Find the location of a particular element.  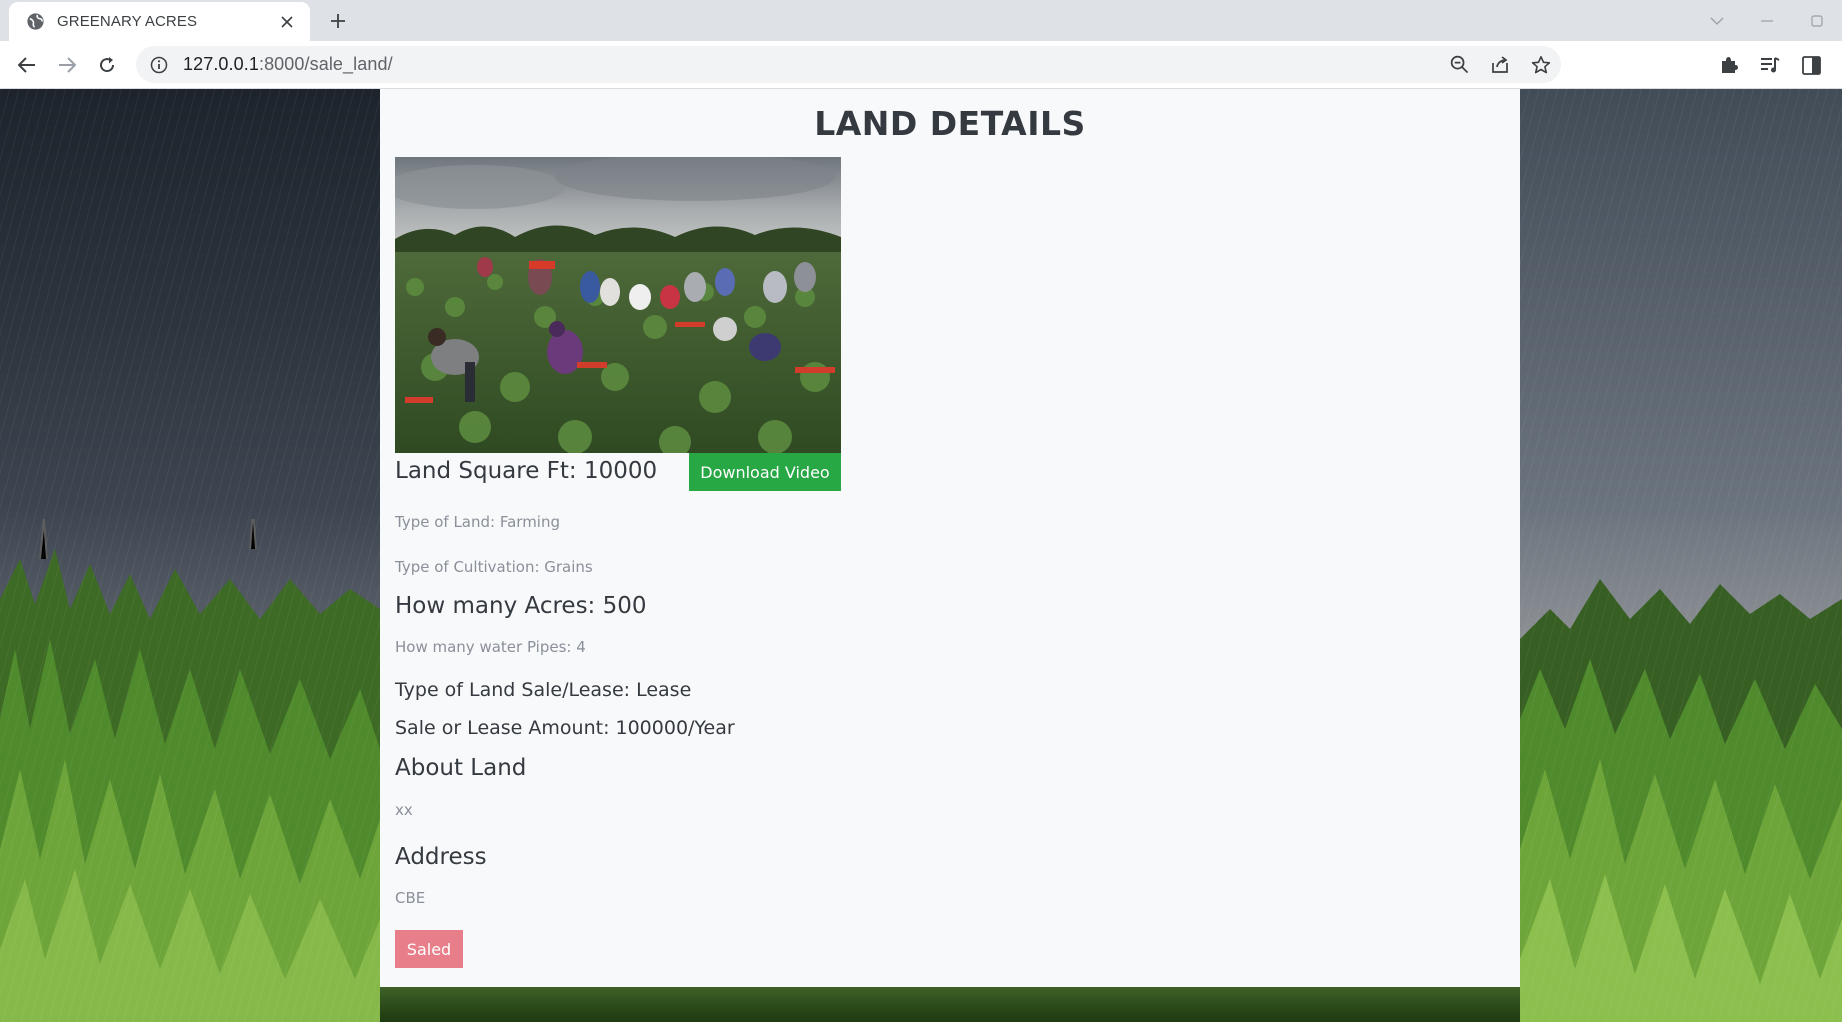

browser-tab: GREENARY ACRES is located at coordinates (159, 21).